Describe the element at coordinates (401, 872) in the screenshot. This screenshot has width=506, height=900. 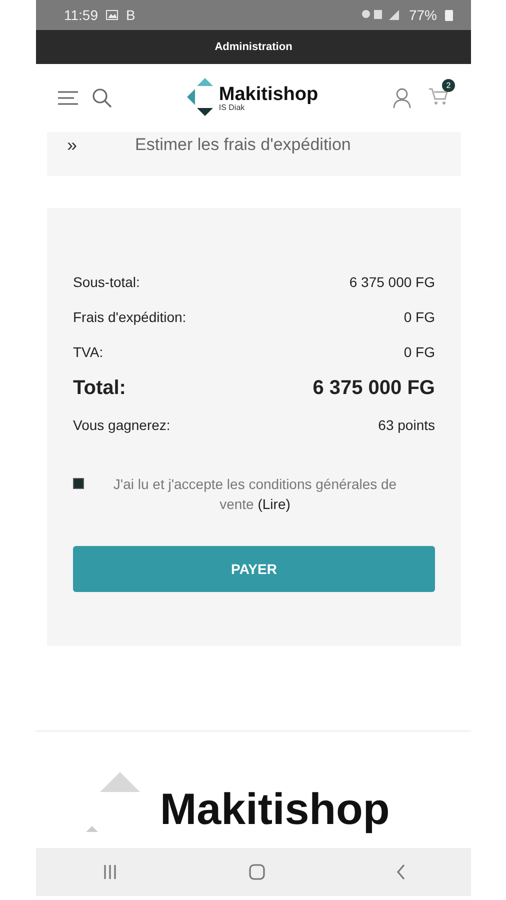
I see `back-icon` at that location.